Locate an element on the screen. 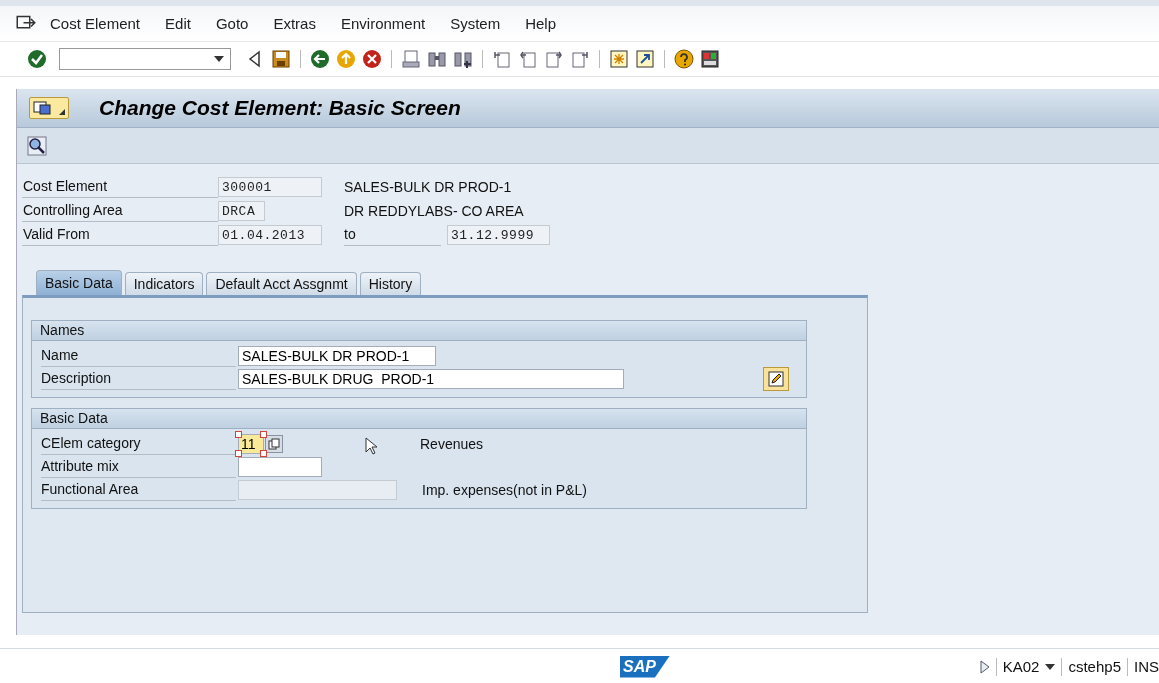  field-label: Description is located at coordinates (138, 378).